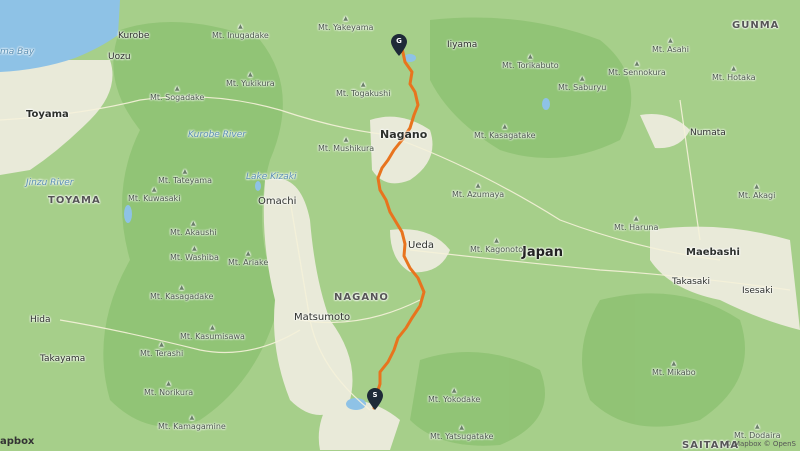 This screenshot has height=451, width=800. I want to click on map-attribution: © Mapbox © OpenS, so click(760, 444).